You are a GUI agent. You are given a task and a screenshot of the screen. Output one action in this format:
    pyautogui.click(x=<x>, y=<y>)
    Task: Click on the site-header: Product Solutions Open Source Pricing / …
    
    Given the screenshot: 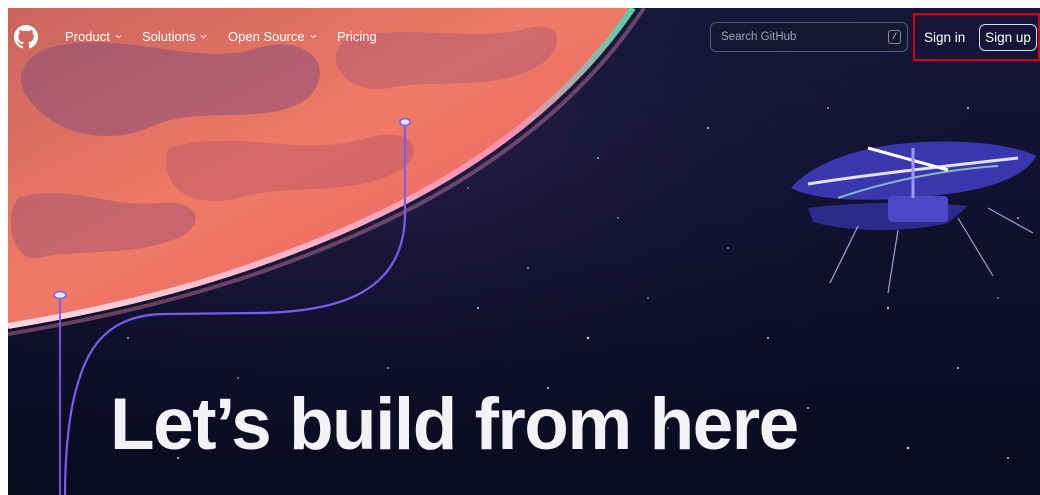 What is the action you would take?
    pyautogui.click(x=524, y=39)
    